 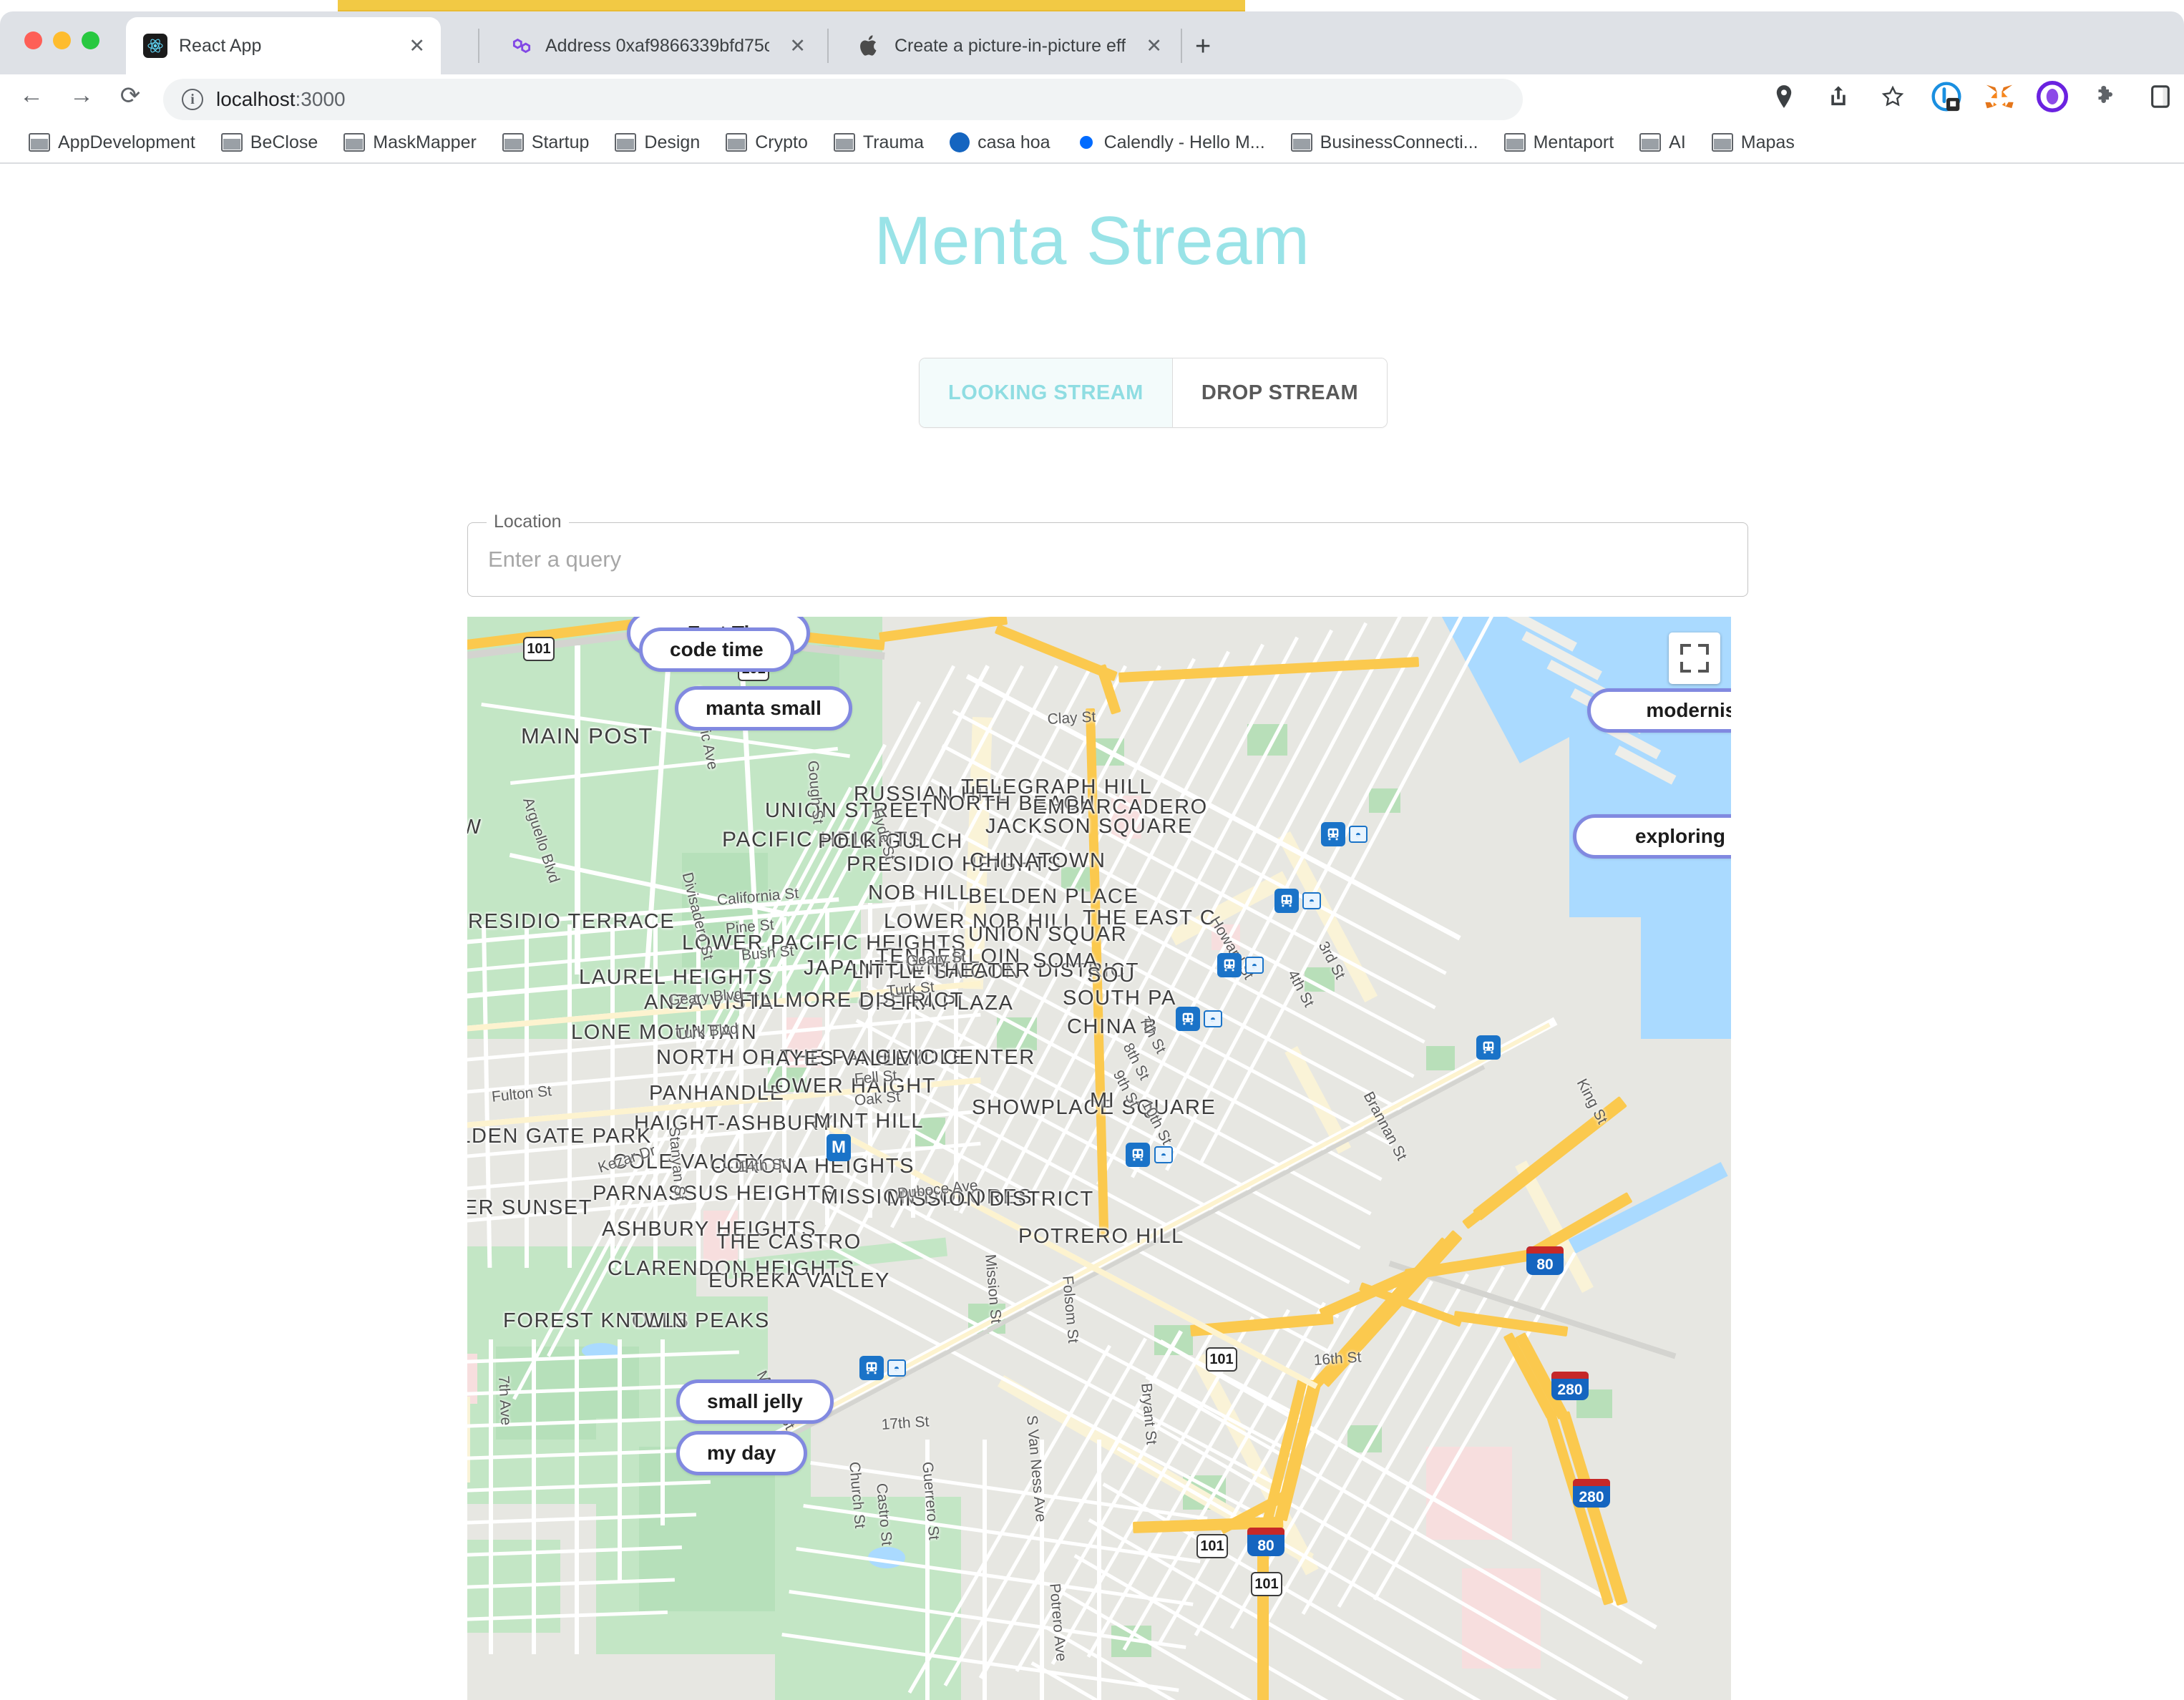 I want to click on browser-tab-address: Address 0xaf9866339bfd75c1 ✕, so click(x=657, y=45).